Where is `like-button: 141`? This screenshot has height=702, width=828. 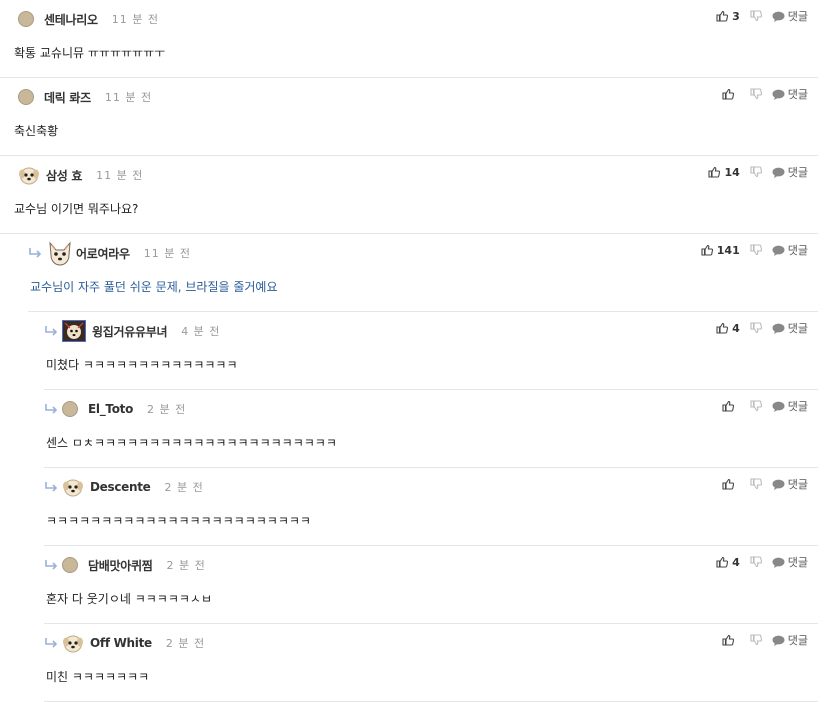 like-button: 141 is located at coordinates (720, 250).